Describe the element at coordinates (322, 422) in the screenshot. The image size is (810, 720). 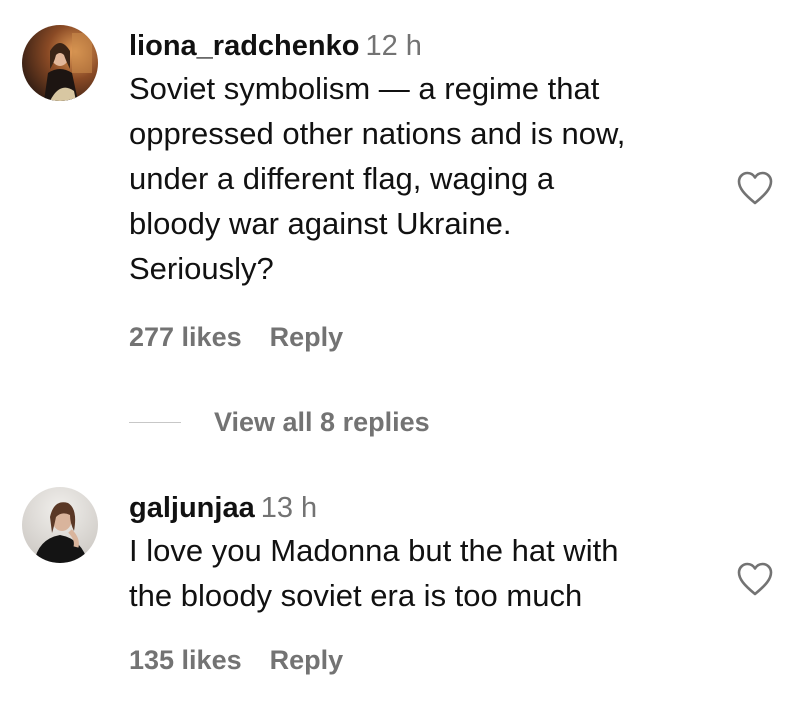
I see `view-replies-button: View all 8 replies` at that location.